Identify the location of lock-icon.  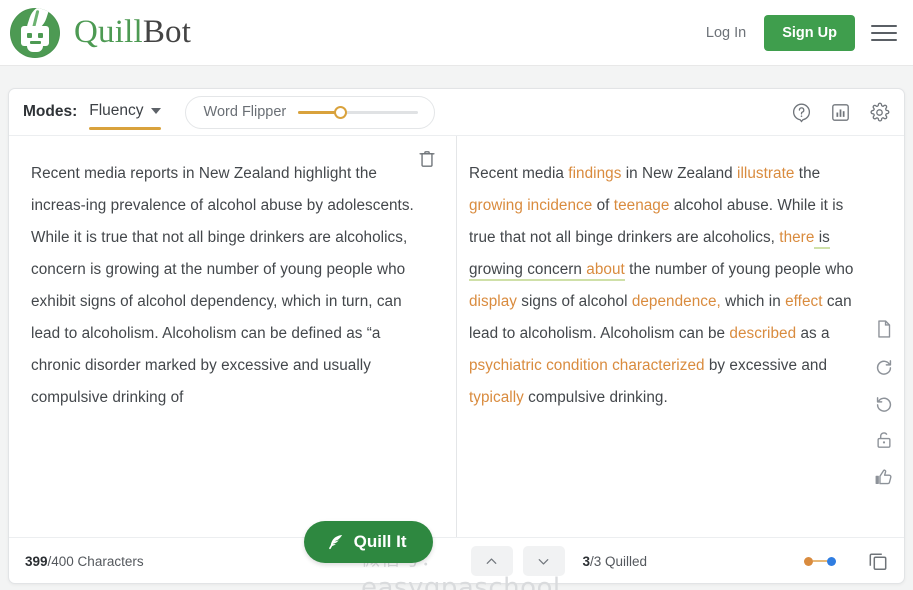
(884, 440).